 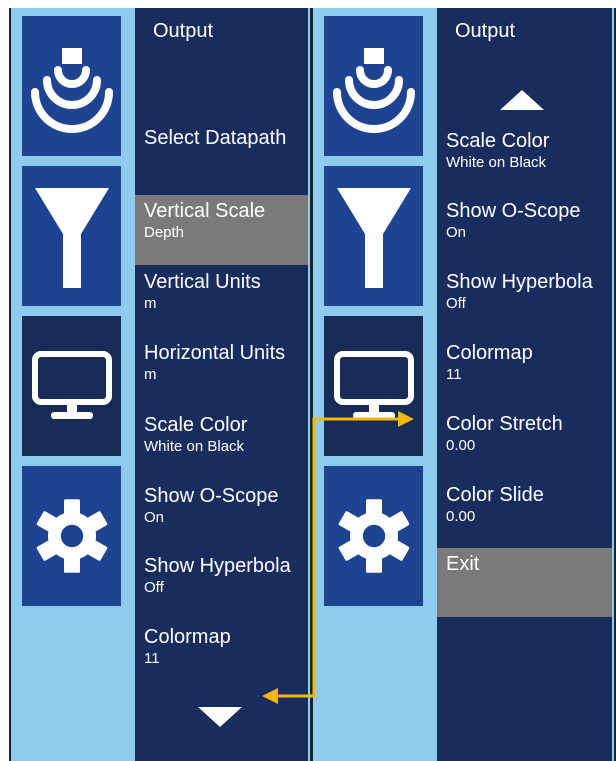 I want to click on menu-item-exit: Exit, so click(x=524, y=582).